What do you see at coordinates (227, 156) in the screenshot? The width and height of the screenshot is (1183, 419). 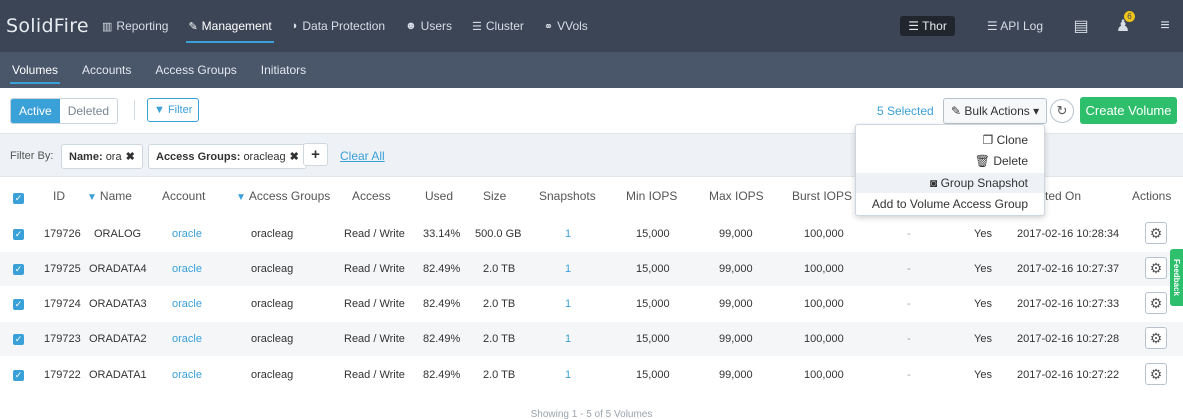 I see `filter-chip-access-groups: Access Groups: oracleag ✖` at bounding box center [227, 156].